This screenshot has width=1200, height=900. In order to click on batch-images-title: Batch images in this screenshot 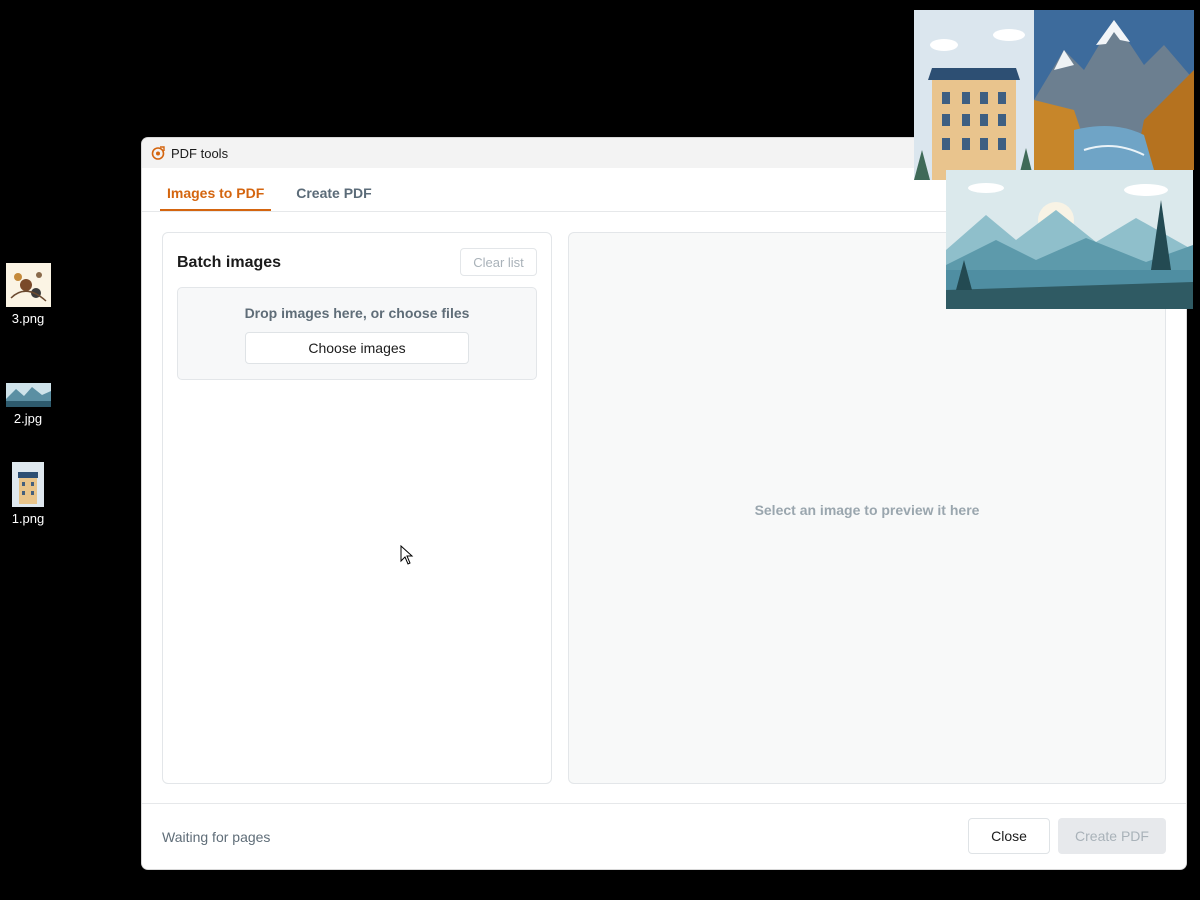, I will do `click(229, 262)`.